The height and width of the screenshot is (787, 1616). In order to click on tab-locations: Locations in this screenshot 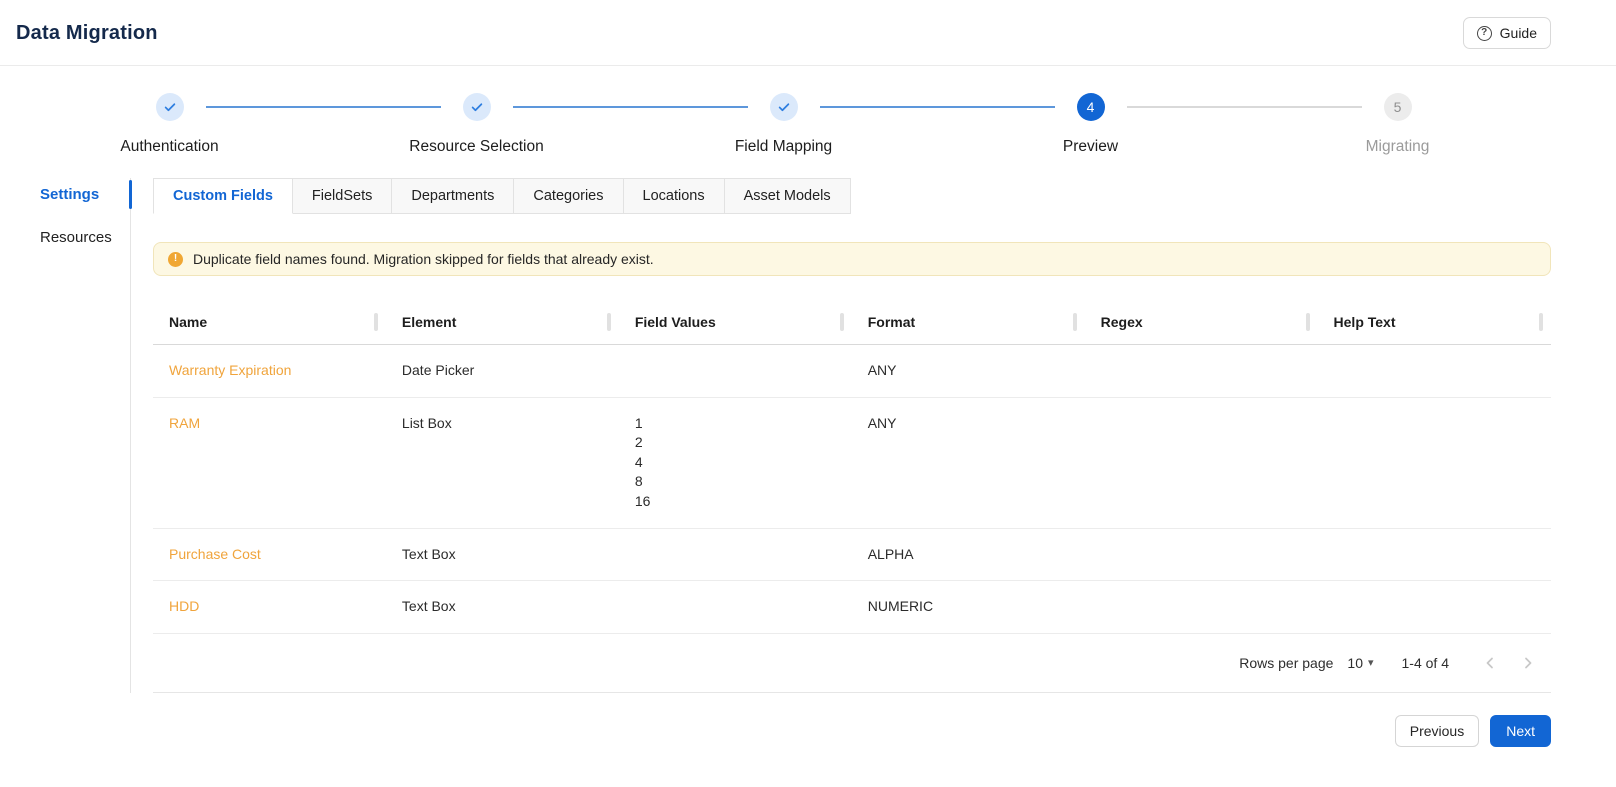, I will do `click(673, 196)`.